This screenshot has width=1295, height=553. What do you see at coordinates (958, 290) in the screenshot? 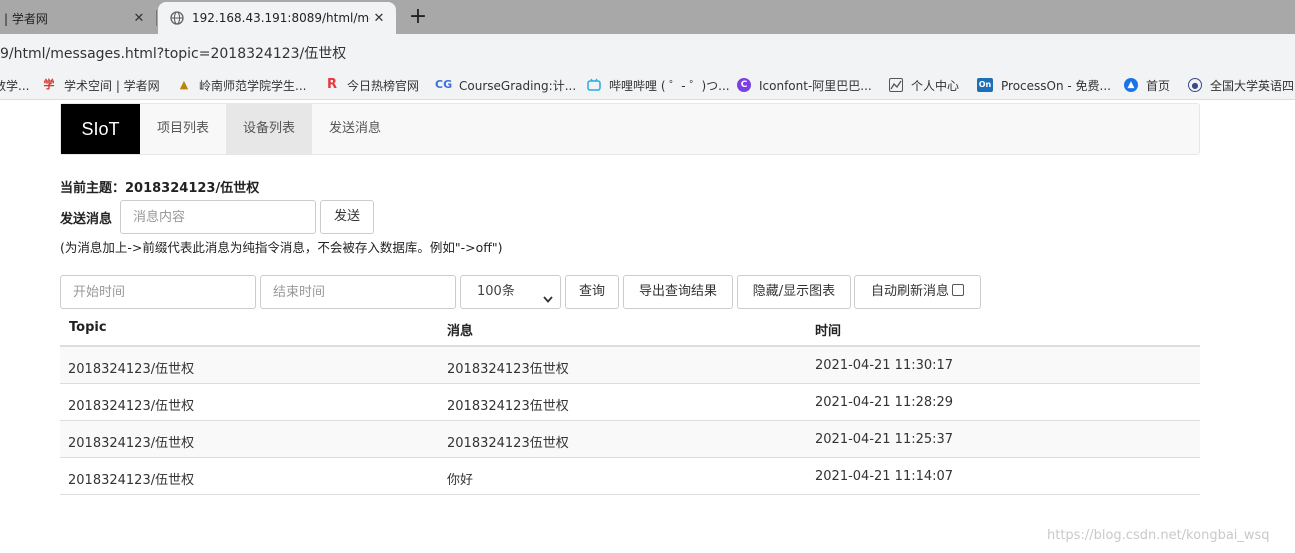
I see `auto-refresh-checkbox` at bounding box center [958, 290].